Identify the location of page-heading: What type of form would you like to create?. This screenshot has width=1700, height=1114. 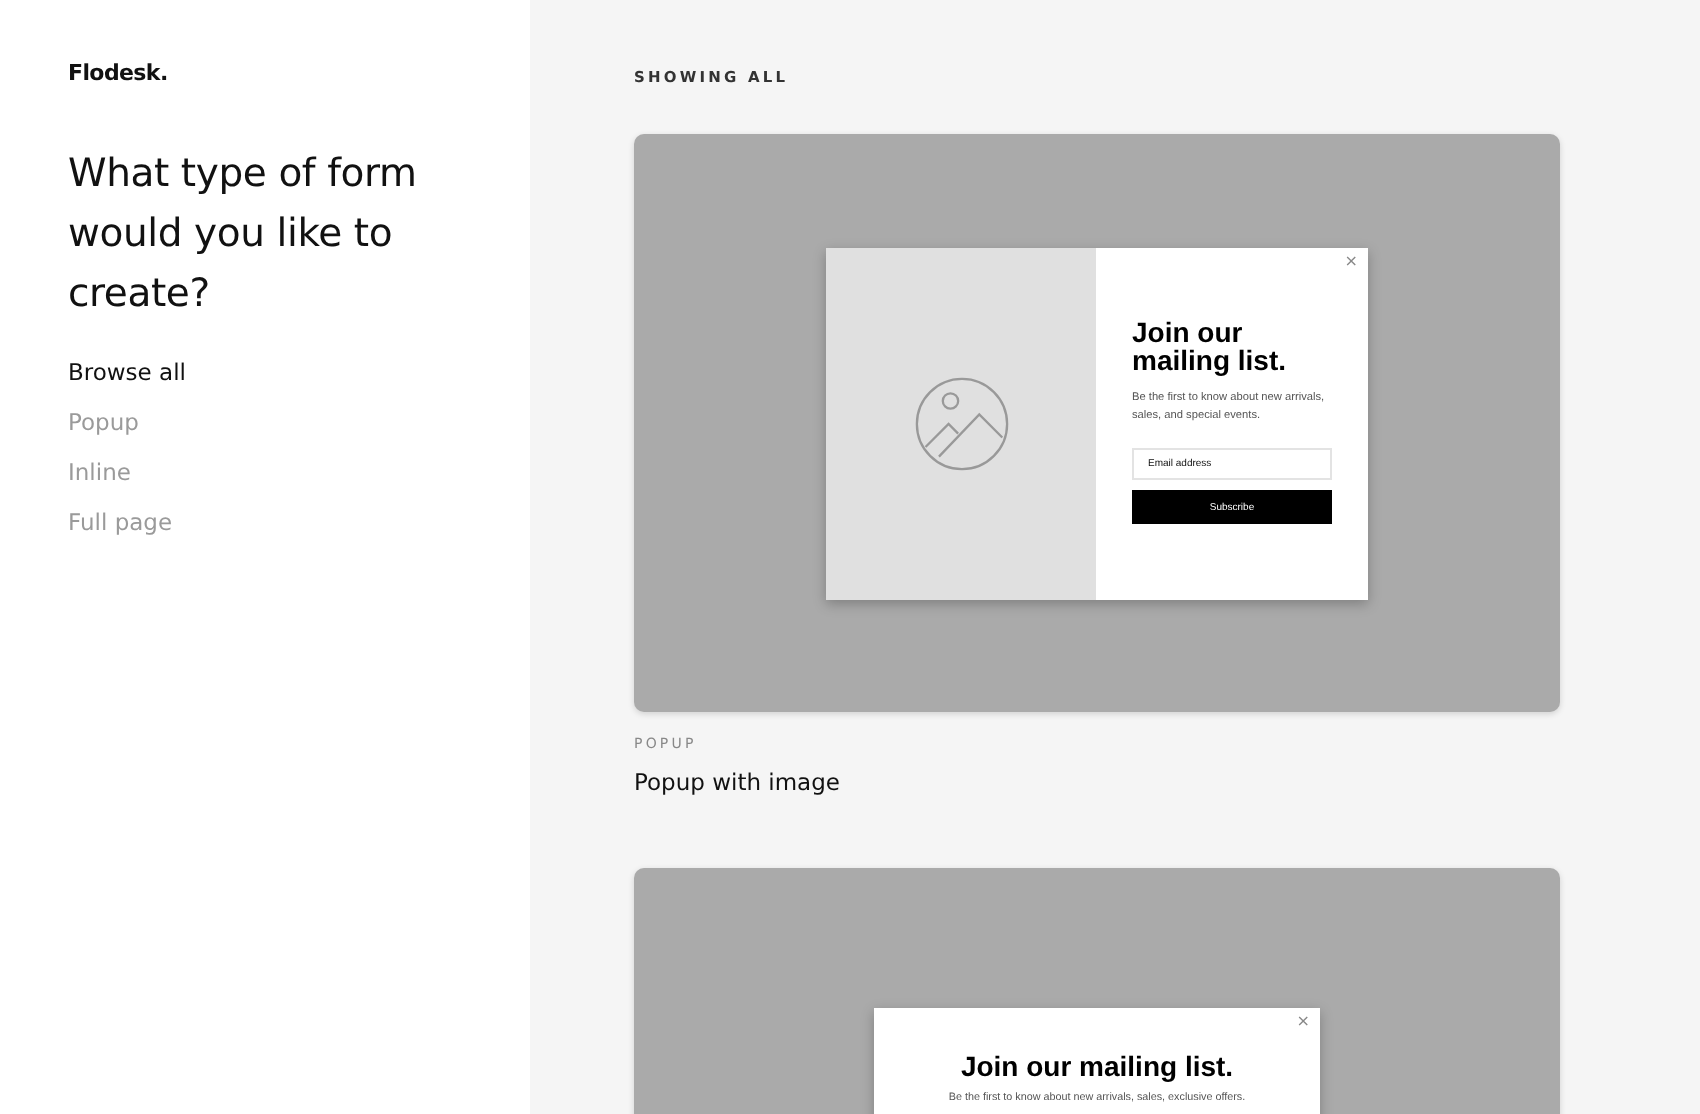
(243, 234).